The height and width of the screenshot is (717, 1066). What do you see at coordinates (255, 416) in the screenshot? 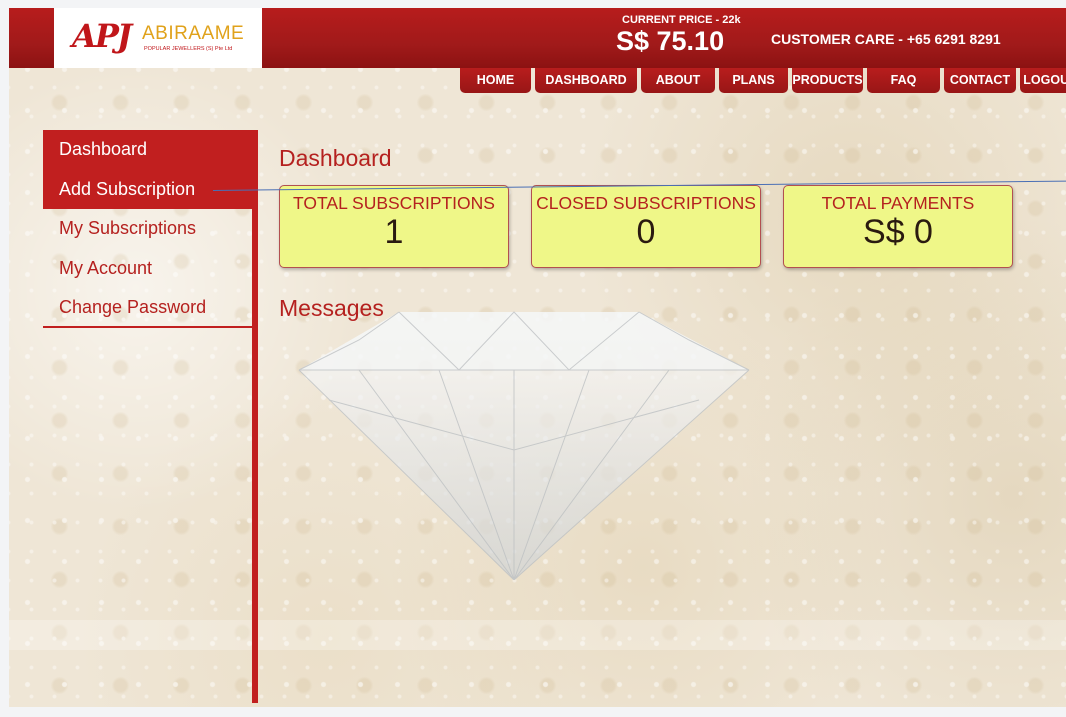
I see `sidebar-border` at bounding box center [255, 416].